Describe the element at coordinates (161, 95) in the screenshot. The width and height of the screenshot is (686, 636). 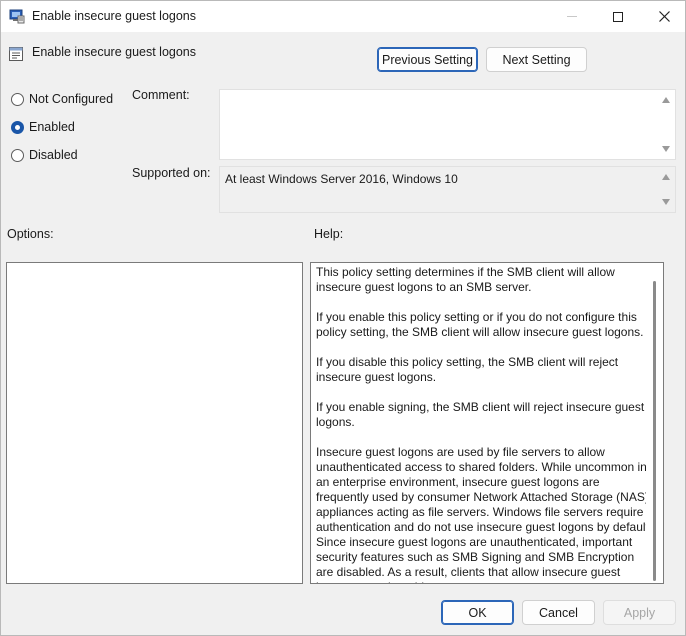
I see `comment-label: Comment:` at that location.